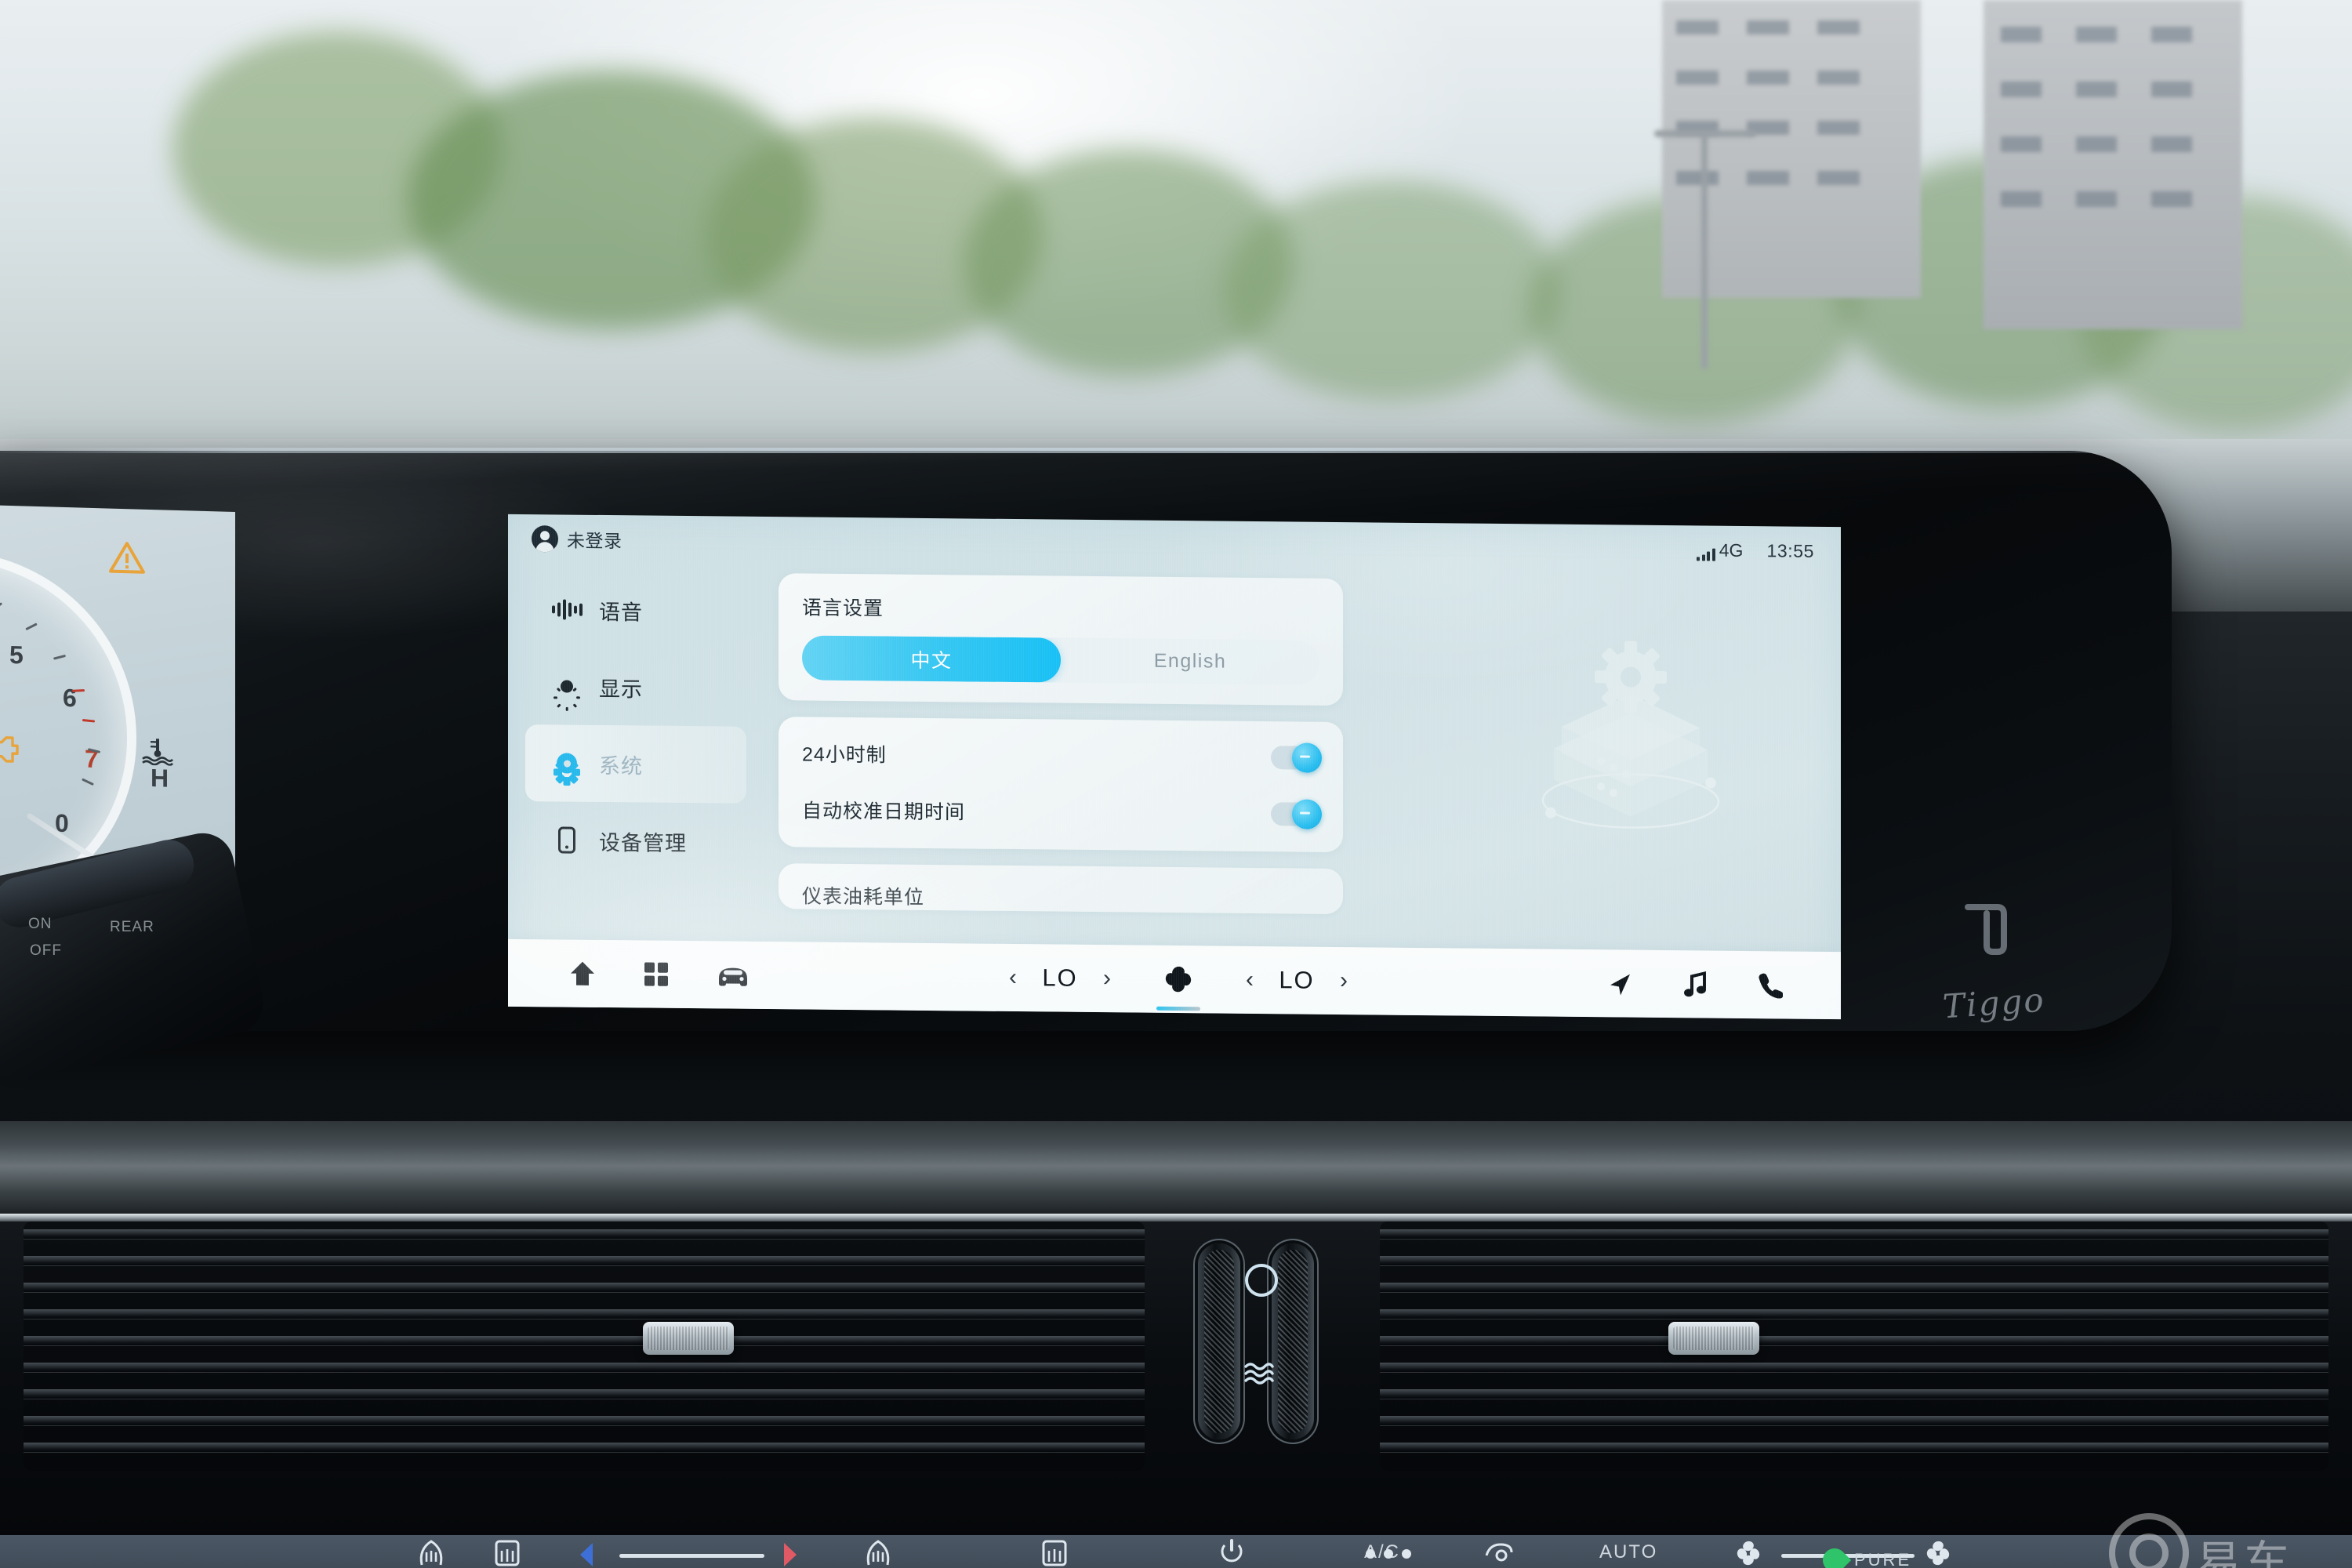  I want to click on housing-top-edge, so click(1086, 451).